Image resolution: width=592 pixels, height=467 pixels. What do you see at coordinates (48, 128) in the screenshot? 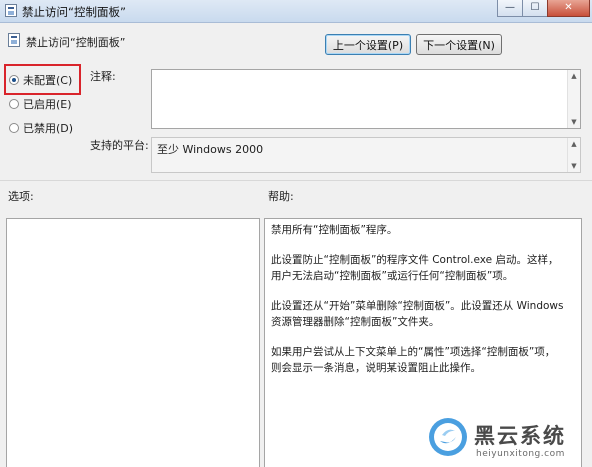
I see `radio-label: 已禁用(D)` at bounding box center [48, 128].